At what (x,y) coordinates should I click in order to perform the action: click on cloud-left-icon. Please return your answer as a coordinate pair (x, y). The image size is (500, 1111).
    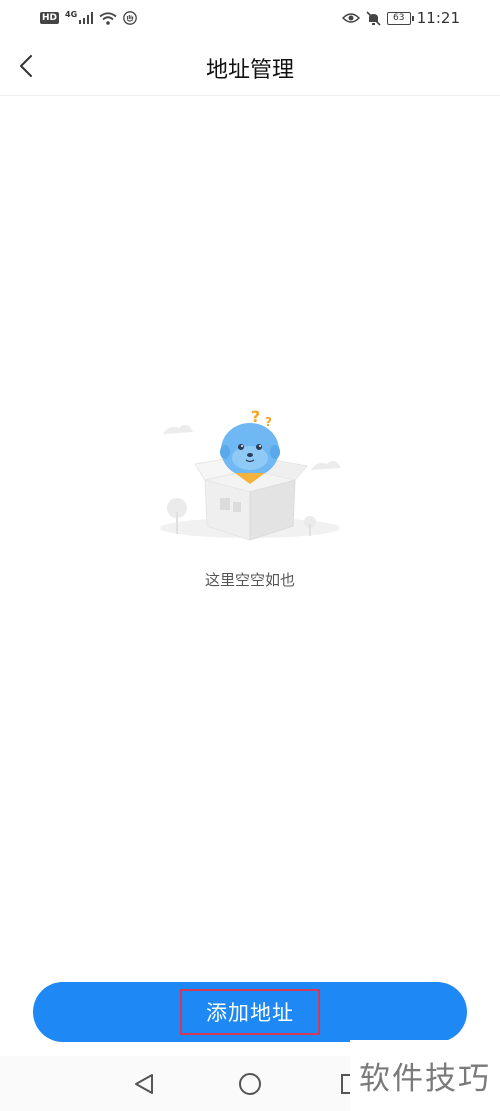
    Looking at the image, I should click on (178, 429).